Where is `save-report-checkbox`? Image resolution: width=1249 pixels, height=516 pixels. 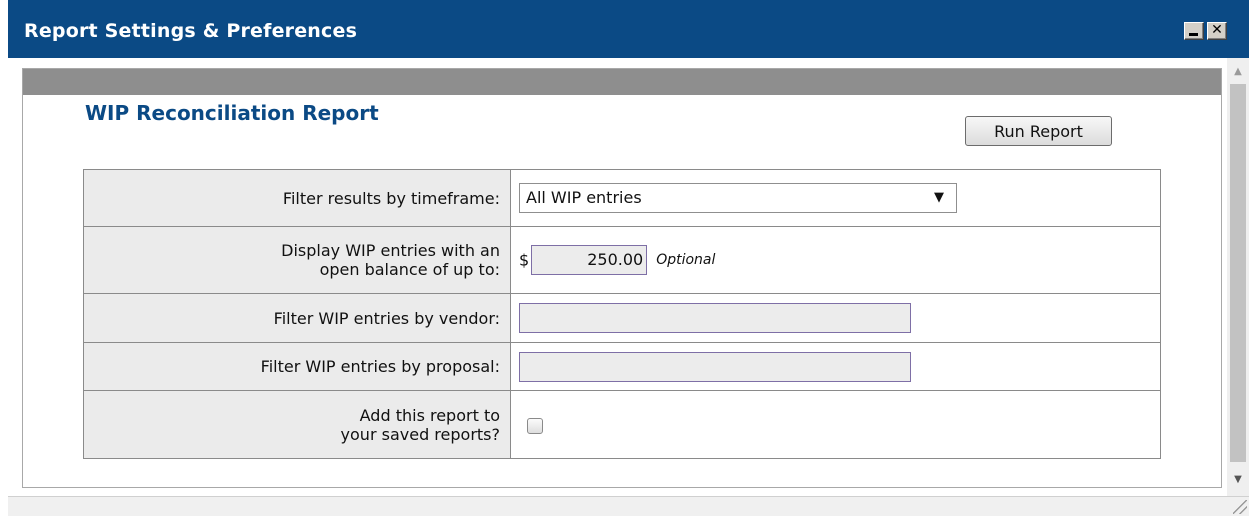 save-report-checkbox is located at coordinates (535, 425).